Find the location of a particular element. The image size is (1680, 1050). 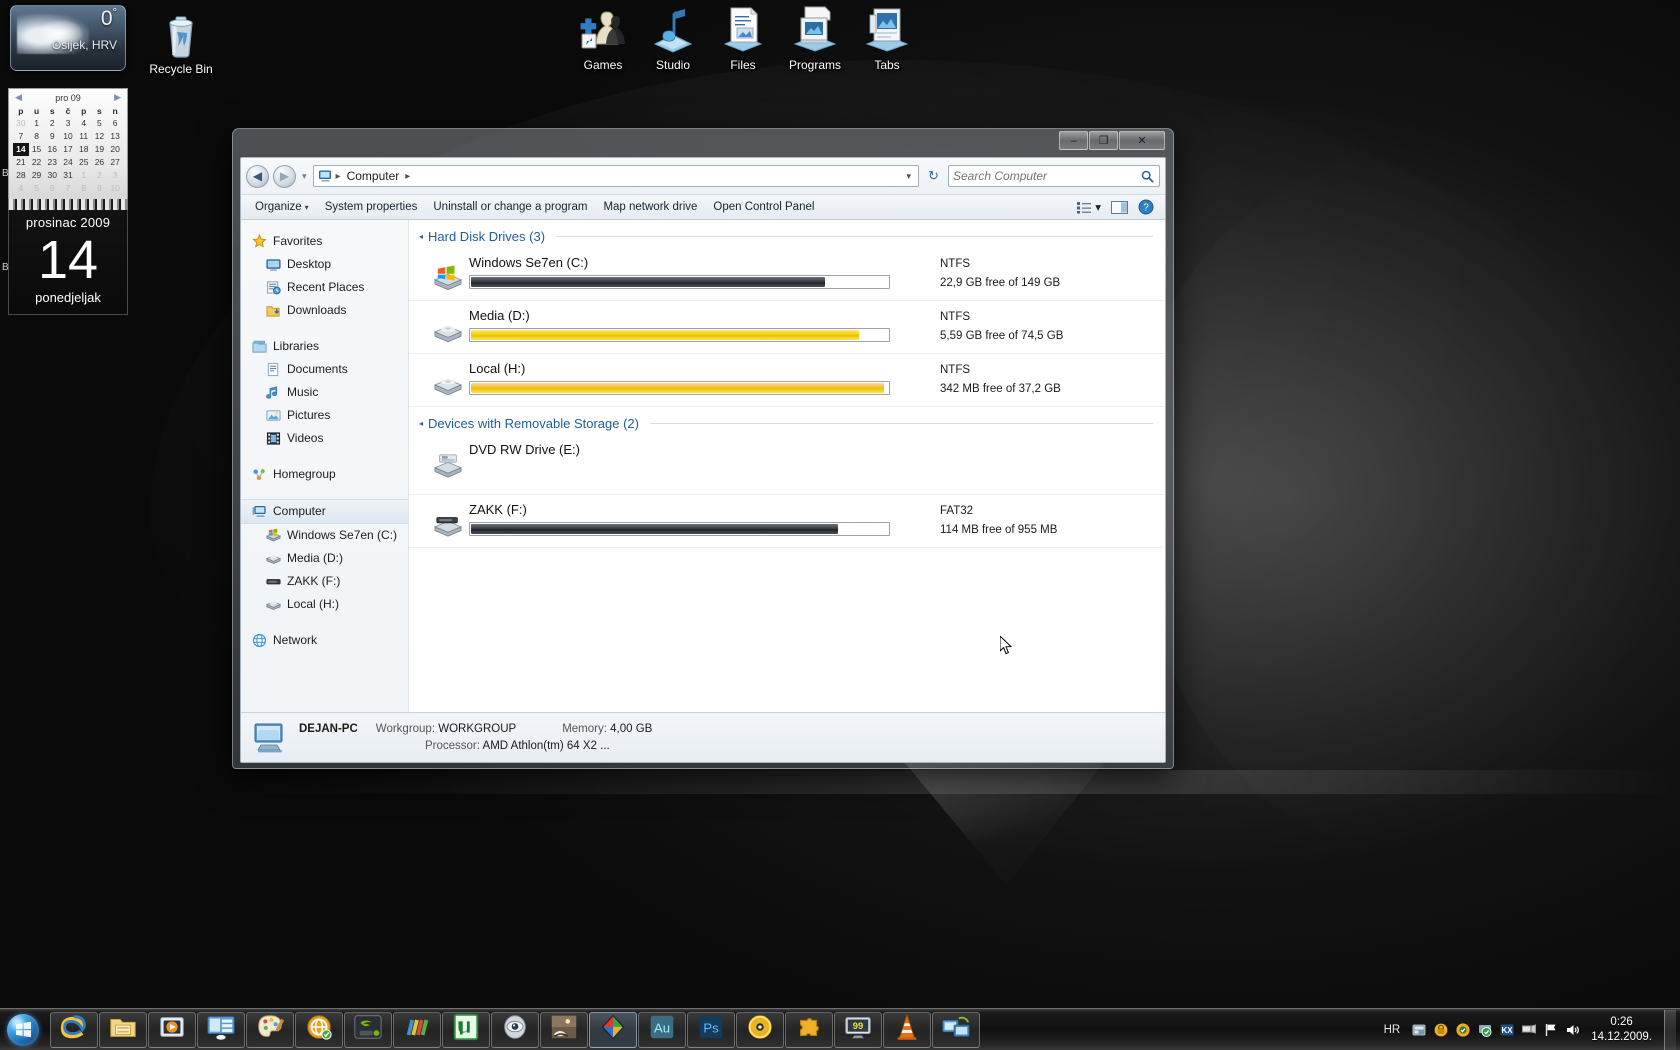

drive-row: Media (D:) NTFS 5,59 GB free of 74,5 GB is located at coordinates (787, 327).